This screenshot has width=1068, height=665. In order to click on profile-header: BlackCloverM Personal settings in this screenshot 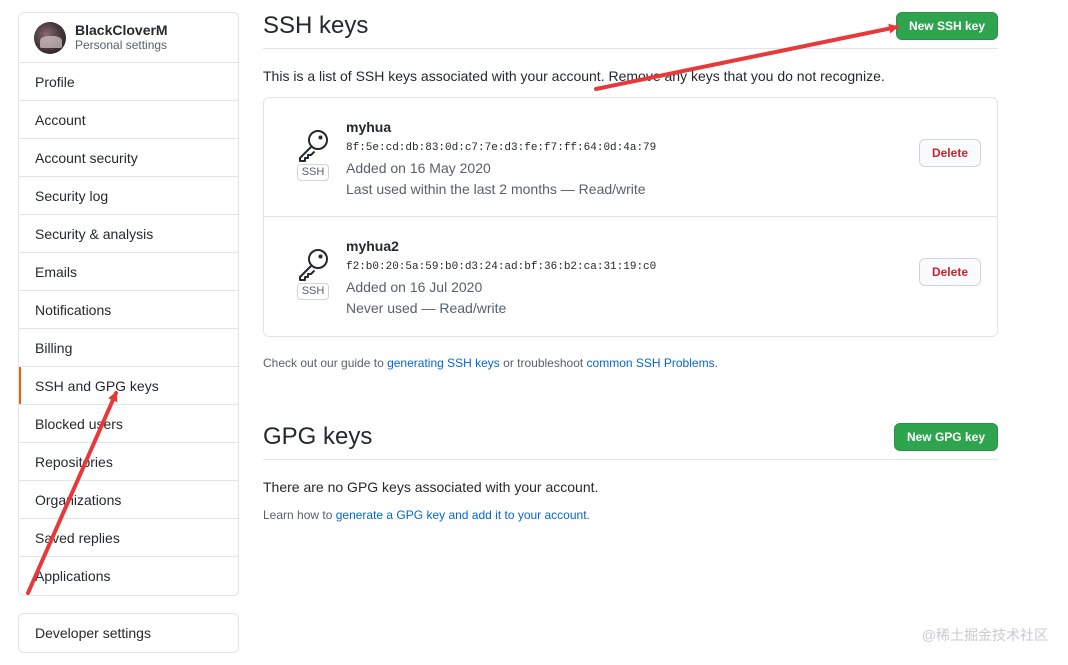, I will do `click(128, 38)`.